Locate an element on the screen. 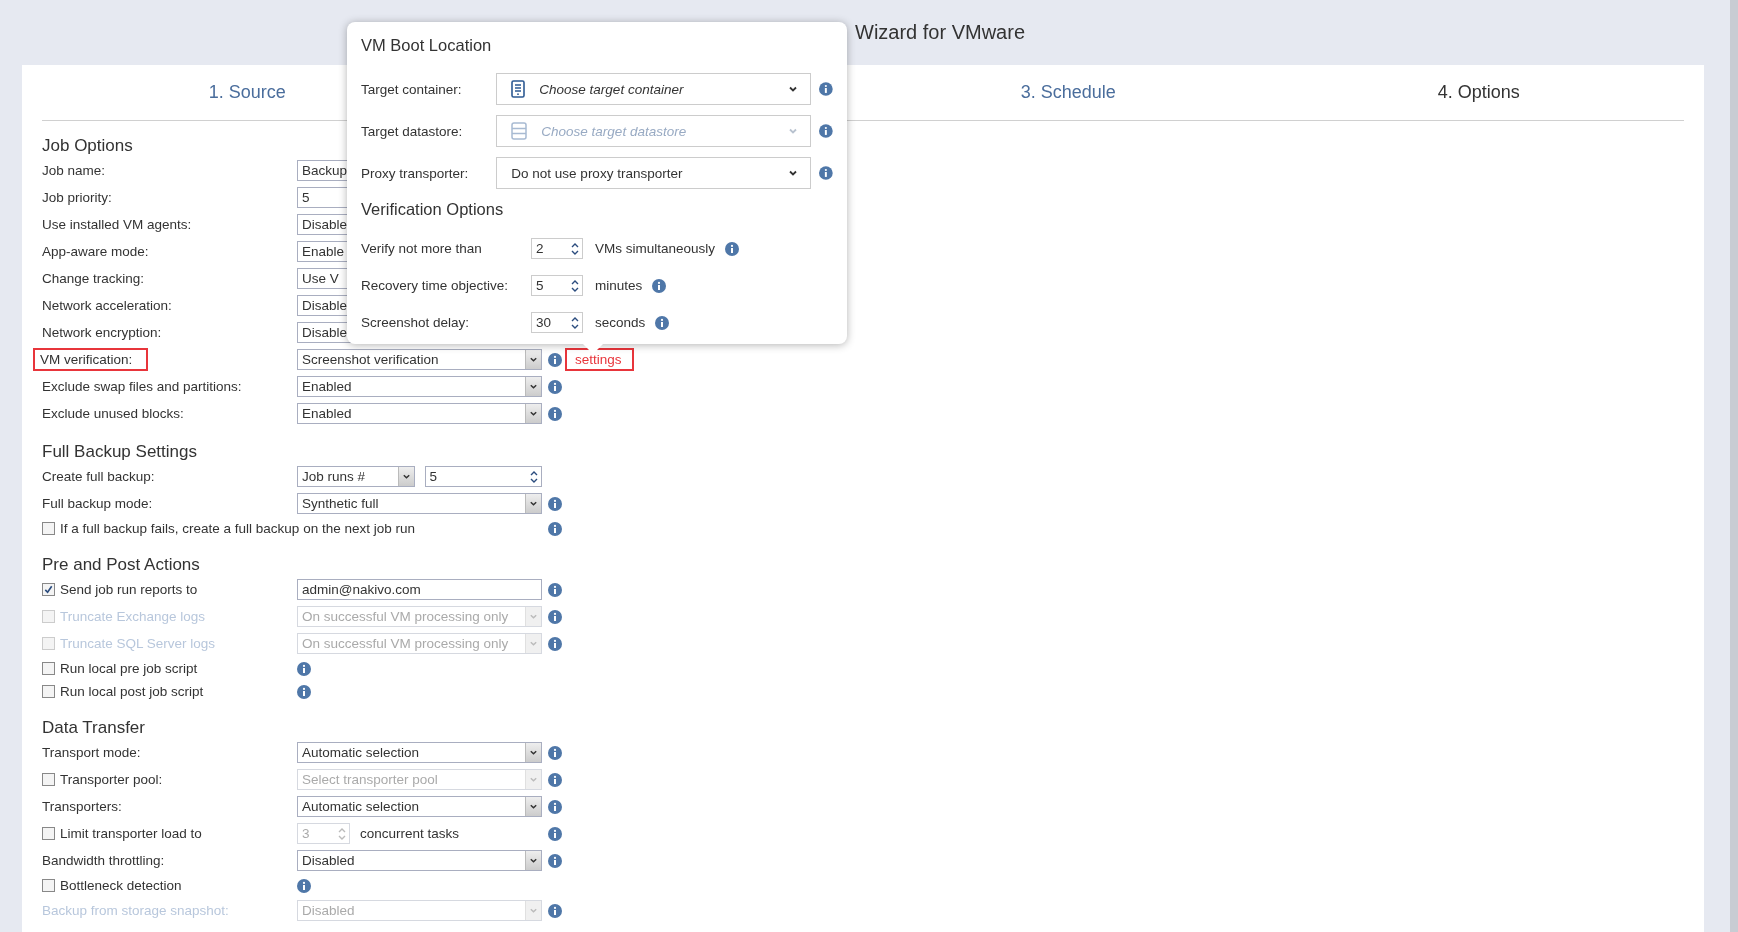 The height and width of the screenshot is (932, 1738). number-field: 2 is located at coordinates (557, 248).